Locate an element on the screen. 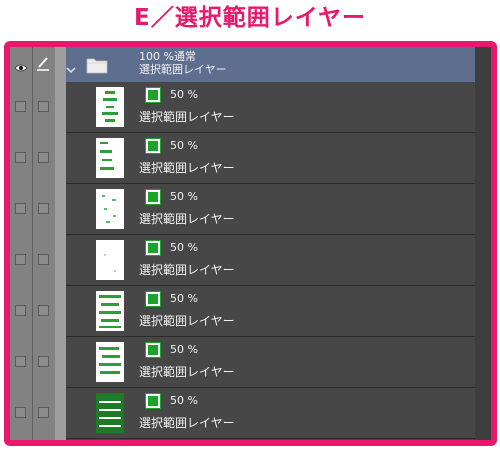  layer-folder-row: 100 %通常 選択範囲レイヤー is located at coordinates (242, 64).